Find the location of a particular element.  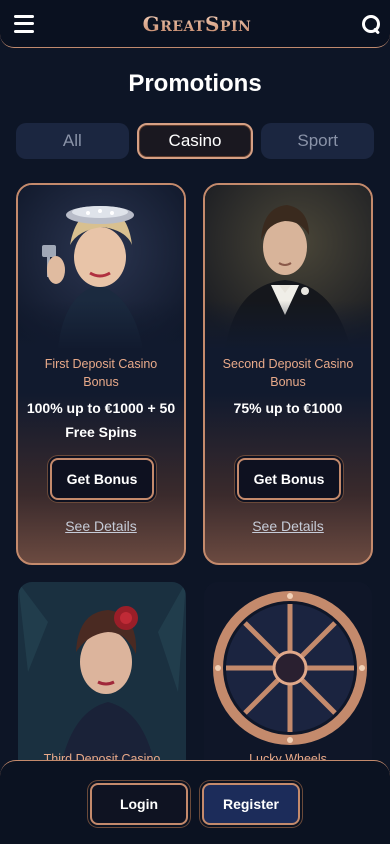

tab-casino: Casino is located at coordinates (195, 141).